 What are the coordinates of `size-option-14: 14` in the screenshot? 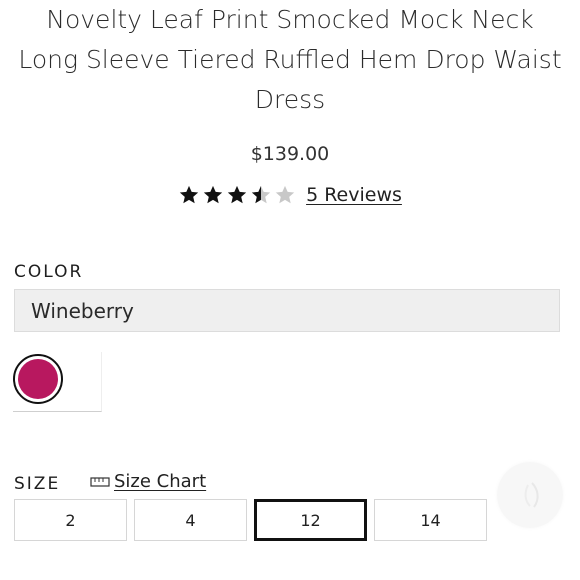 It's located at (430, 520).